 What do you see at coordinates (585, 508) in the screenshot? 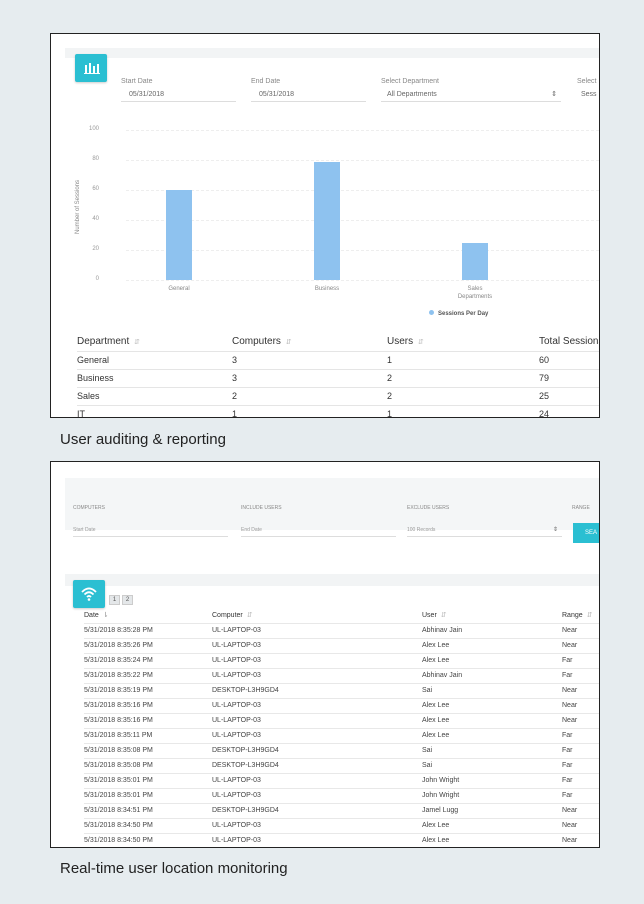
I see `range-filter: RANGE` at bounding box center [585, 508].